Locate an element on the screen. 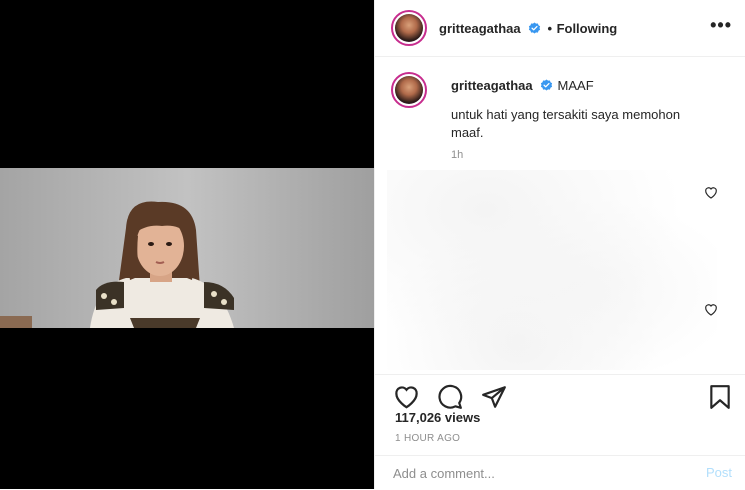 This screenshot has width=745, height=490. comment-icon is located at coordinates (450, 397).